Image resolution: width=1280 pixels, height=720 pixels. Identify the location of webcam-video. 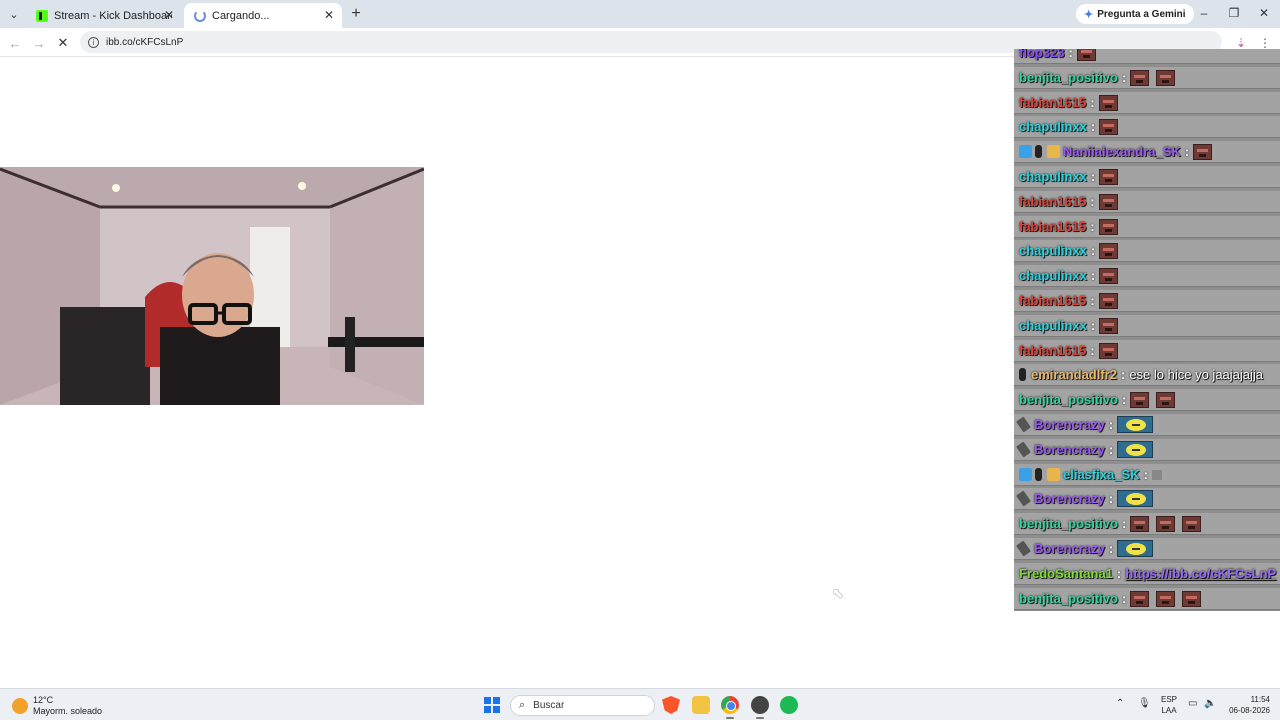
(212, 286).